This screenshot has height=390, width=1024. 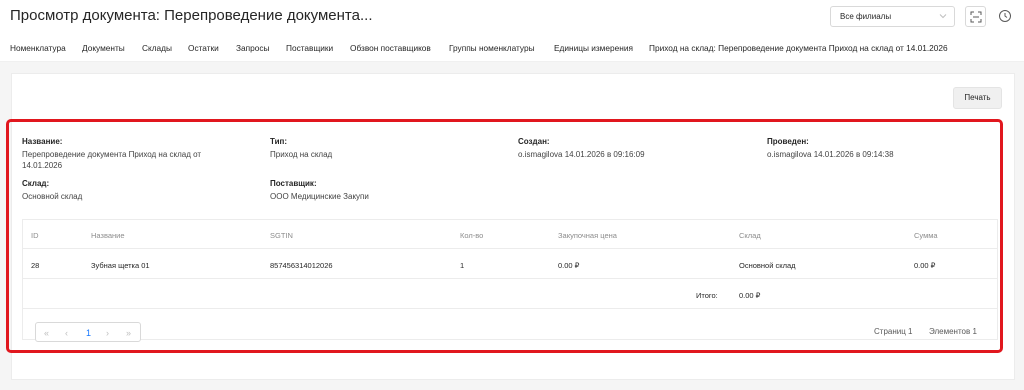 What do you see at coordinates (157, 48) in the screenshot?
I see `nav-item-warehouses: Склады` at bounding box center [157, 48].